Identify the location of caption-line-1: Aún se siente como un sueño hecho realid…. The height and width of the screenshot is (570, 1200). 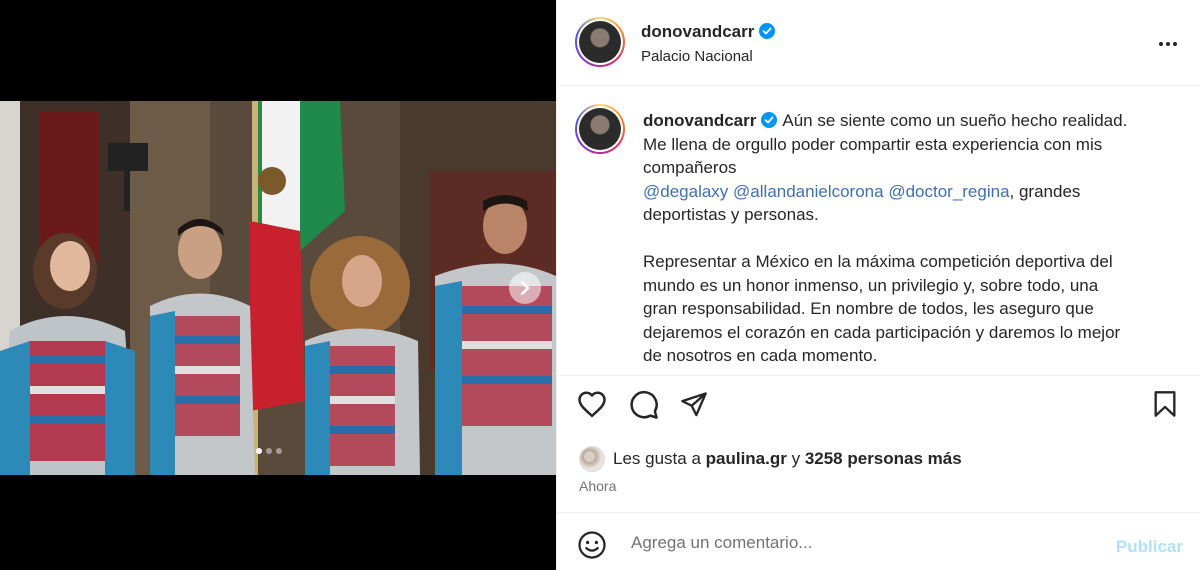
(955, 120).